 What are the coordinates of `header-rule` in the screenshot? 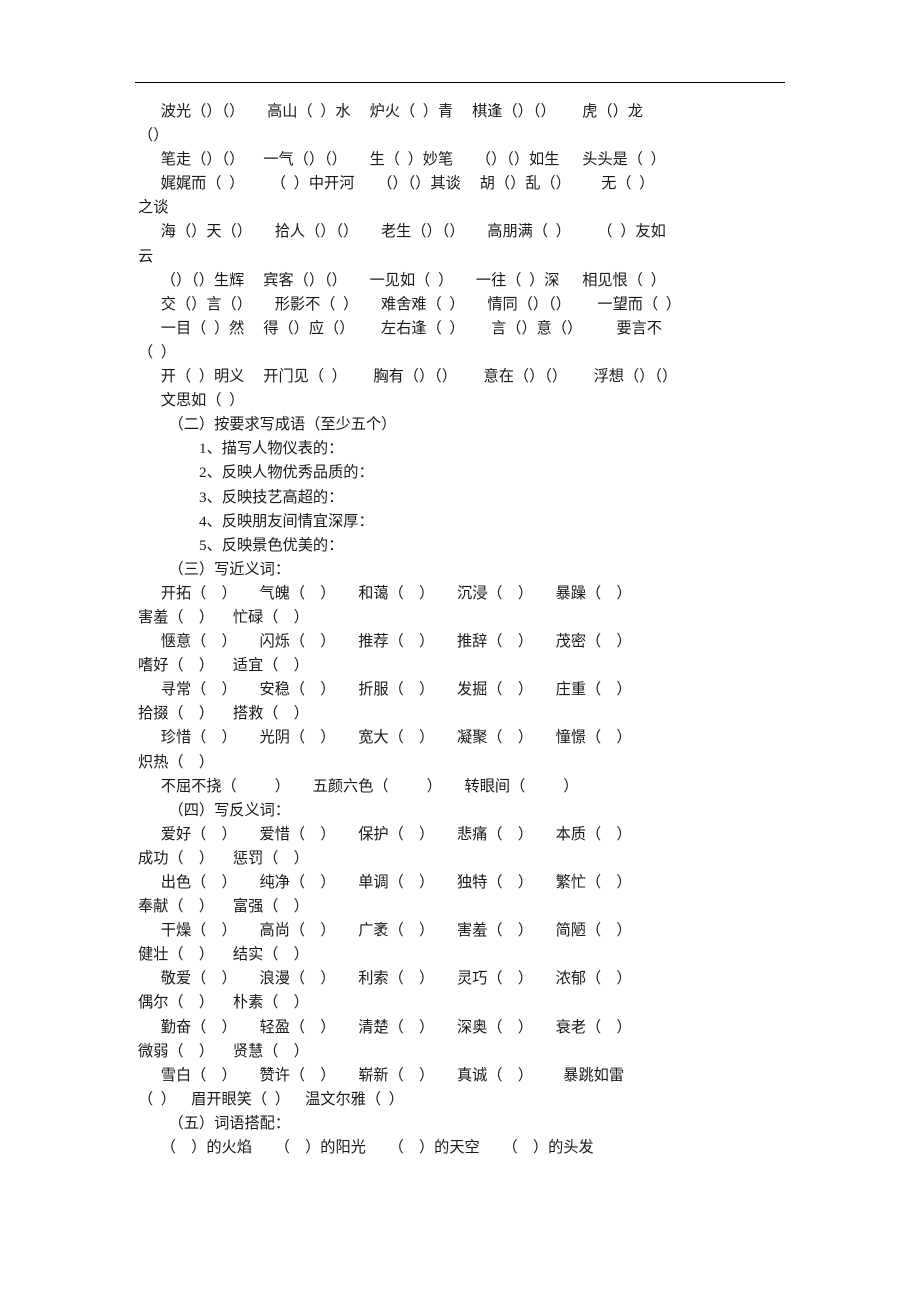 It's located at (460, 82).